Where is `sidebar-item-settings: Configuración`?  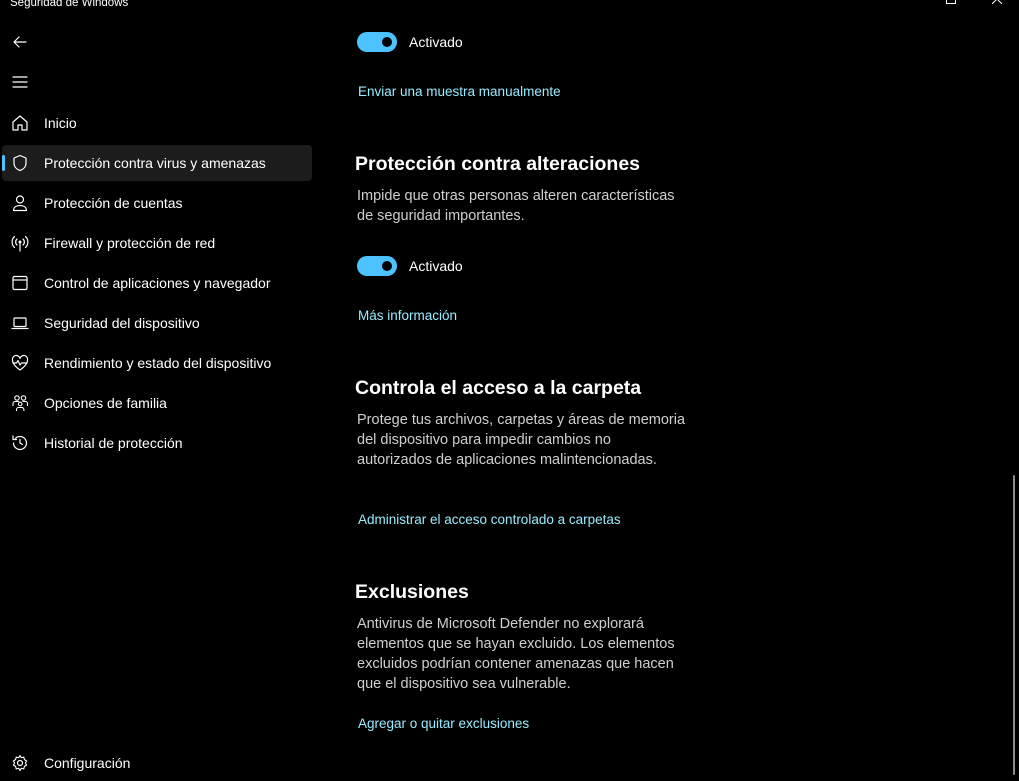 sidebar-item-settings: Configuración is located at coordinates (157, 763).